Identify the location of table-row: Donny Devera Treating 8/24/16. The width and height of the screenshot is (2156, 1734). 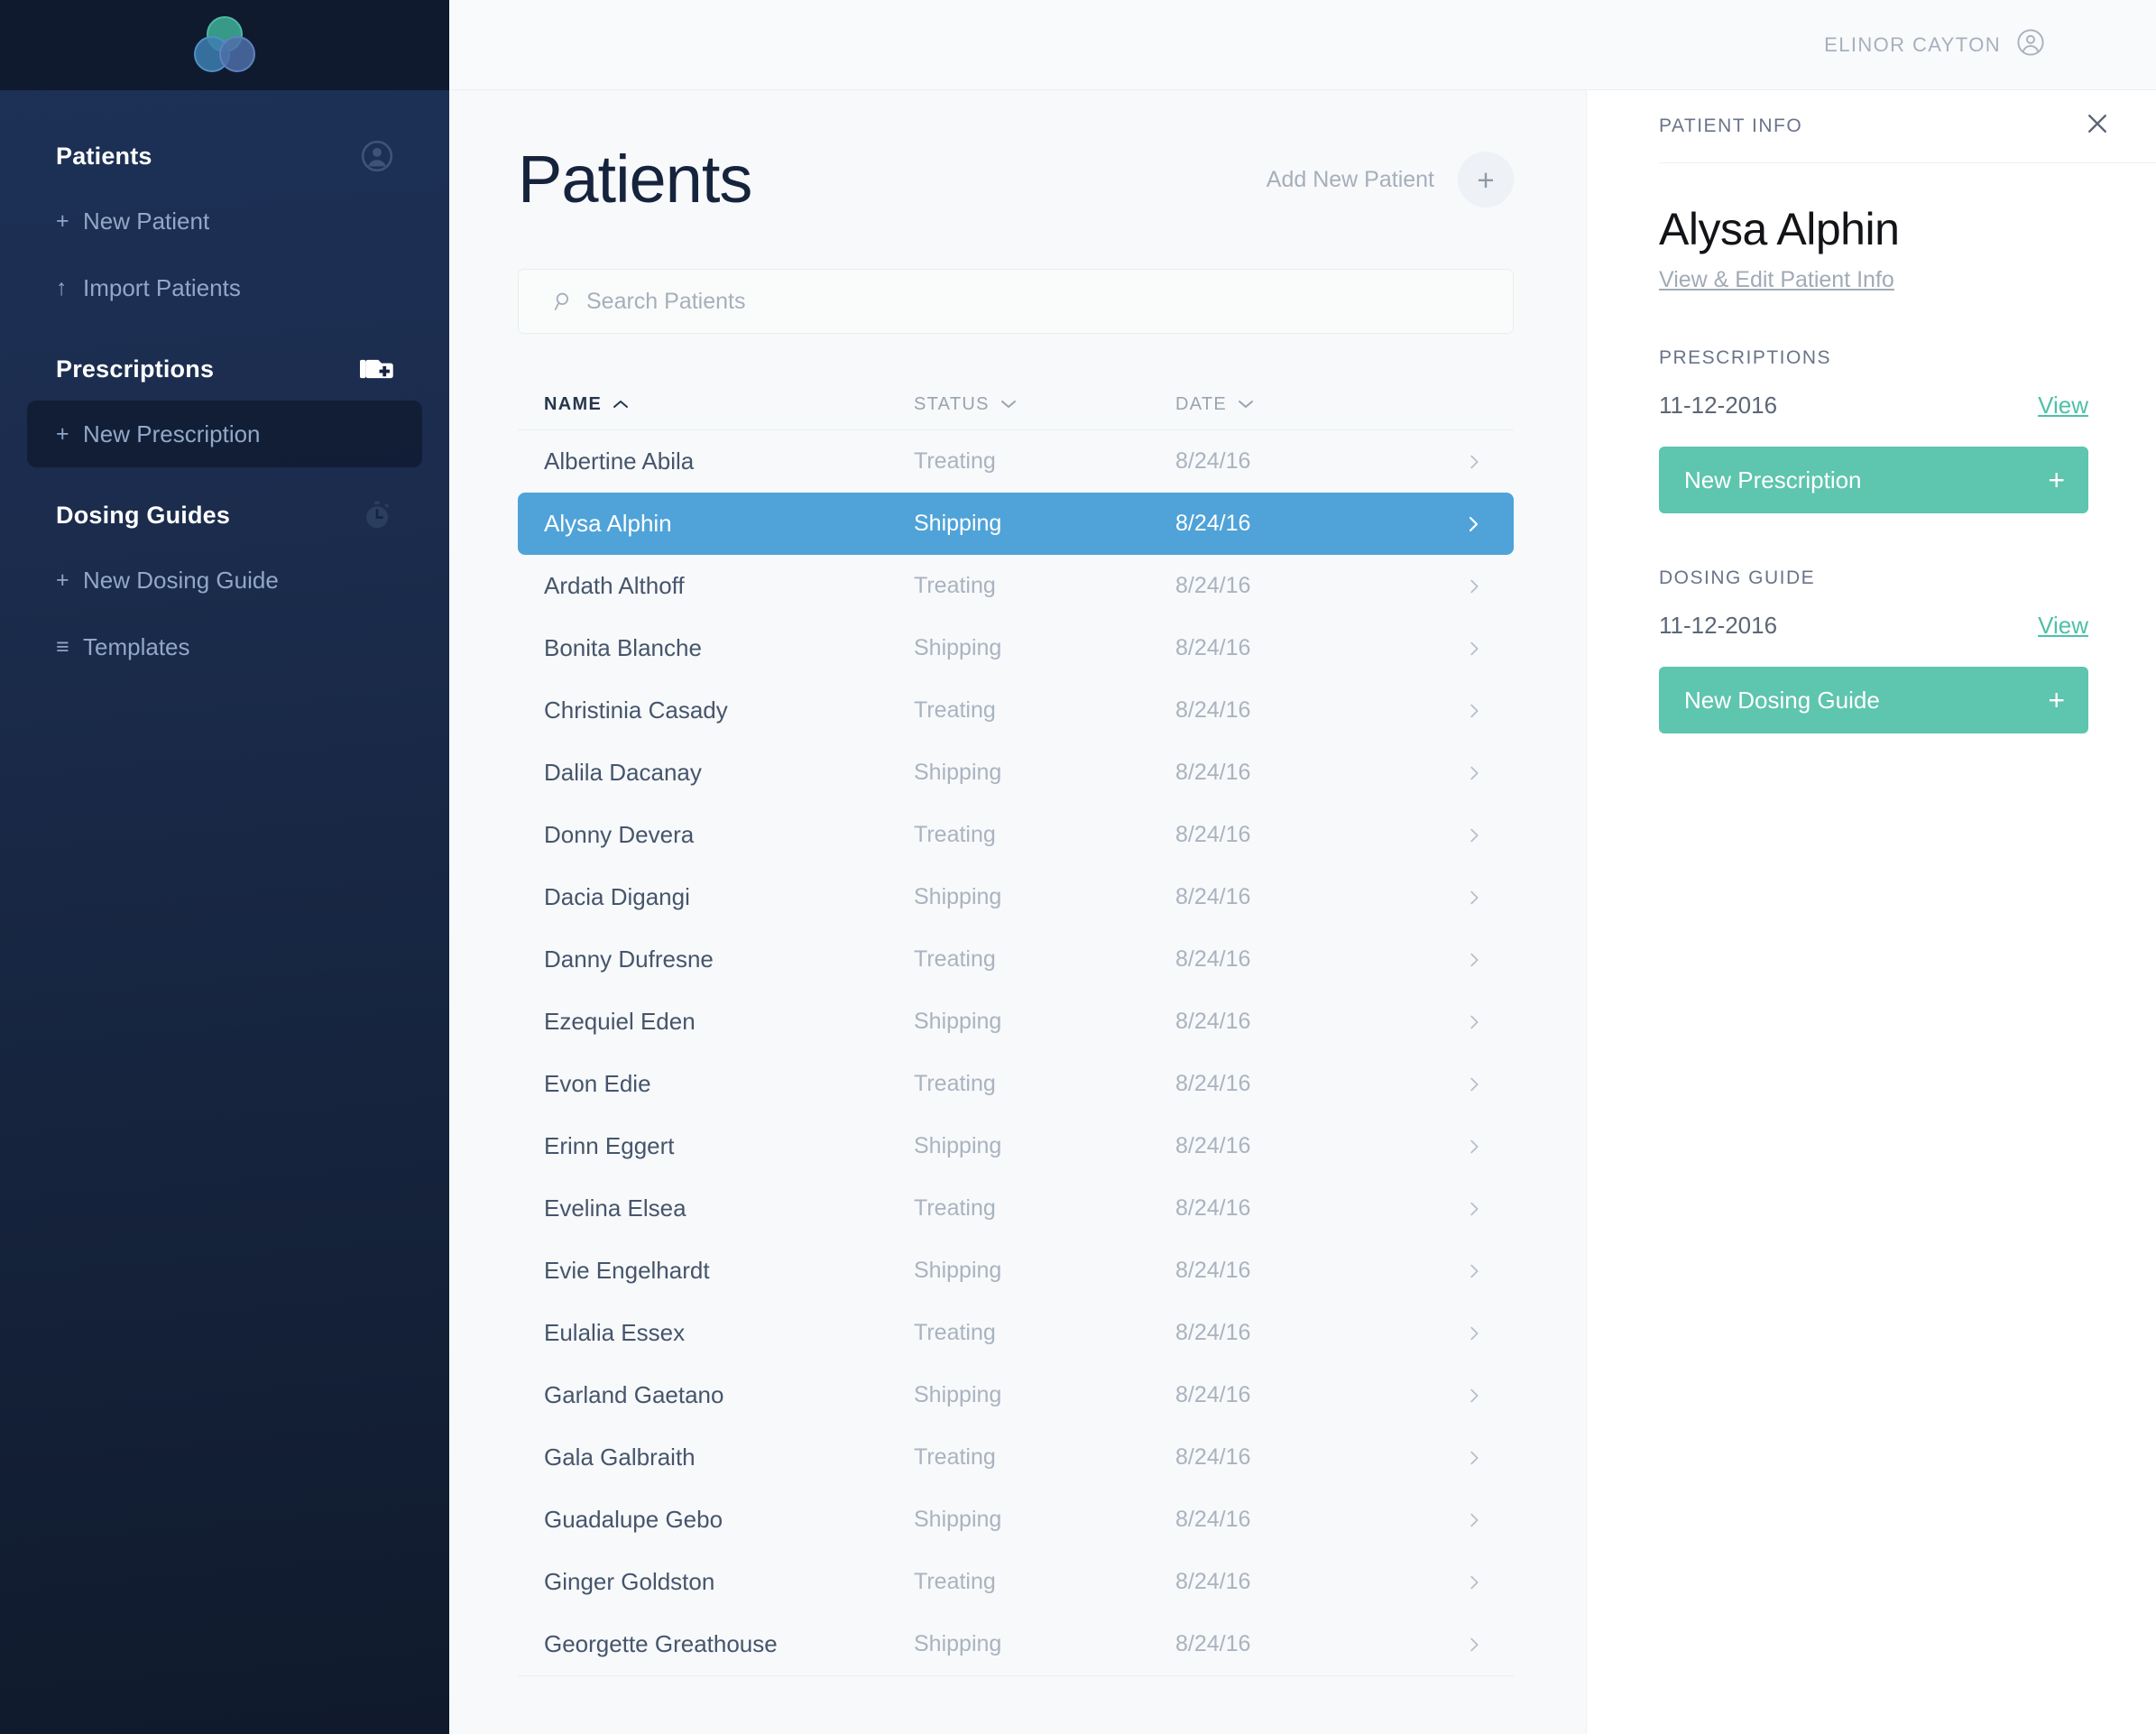
(1016, 835).